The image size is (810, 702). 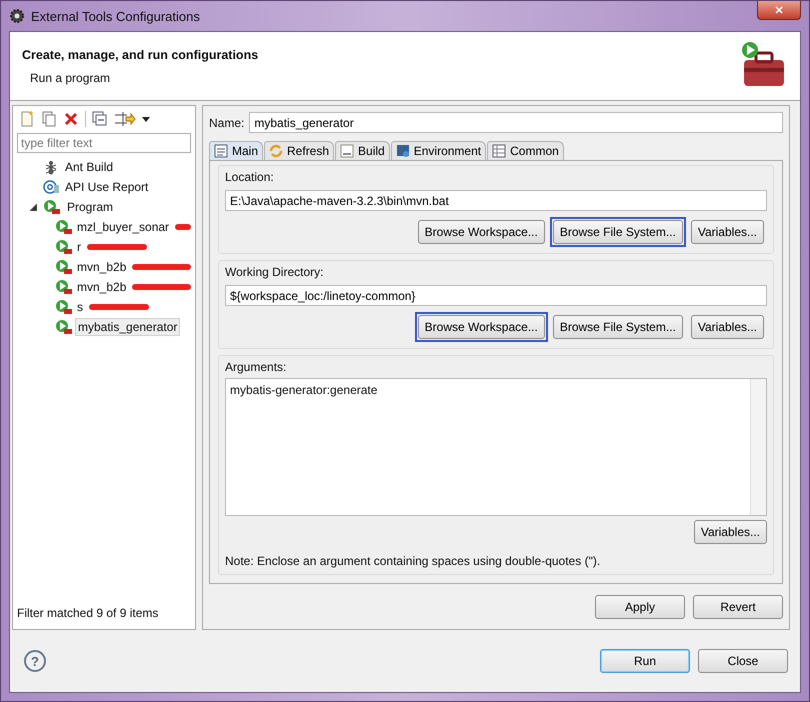 What do you see at coordinates (27, 119) in the screenshot?
I see `new-file-icon` at bounding box center [27, 119].